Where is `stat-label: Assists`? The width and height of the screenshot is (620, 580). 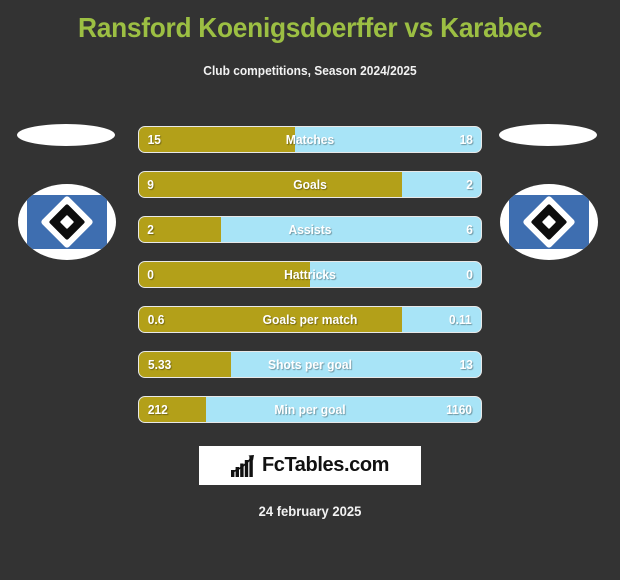 stat-label: Assists is located at coordinates (310, 229).